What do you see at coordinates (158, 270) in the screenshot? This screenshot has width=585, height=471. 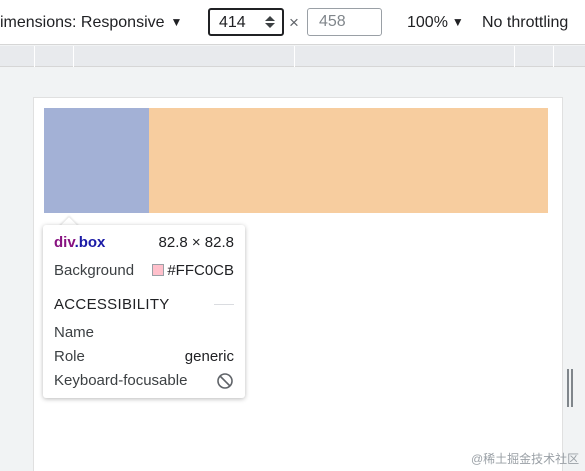 I see `color-swatch` at bounding box center [158, 270].